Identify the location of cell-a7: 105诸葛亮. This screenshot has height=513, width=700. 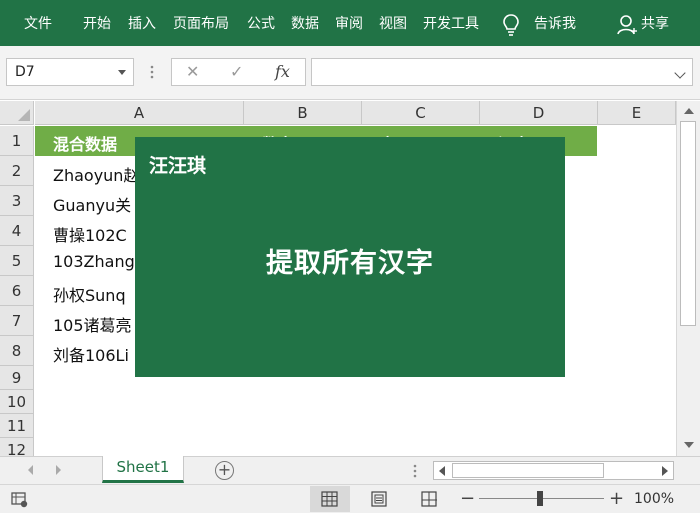
(92, 324).